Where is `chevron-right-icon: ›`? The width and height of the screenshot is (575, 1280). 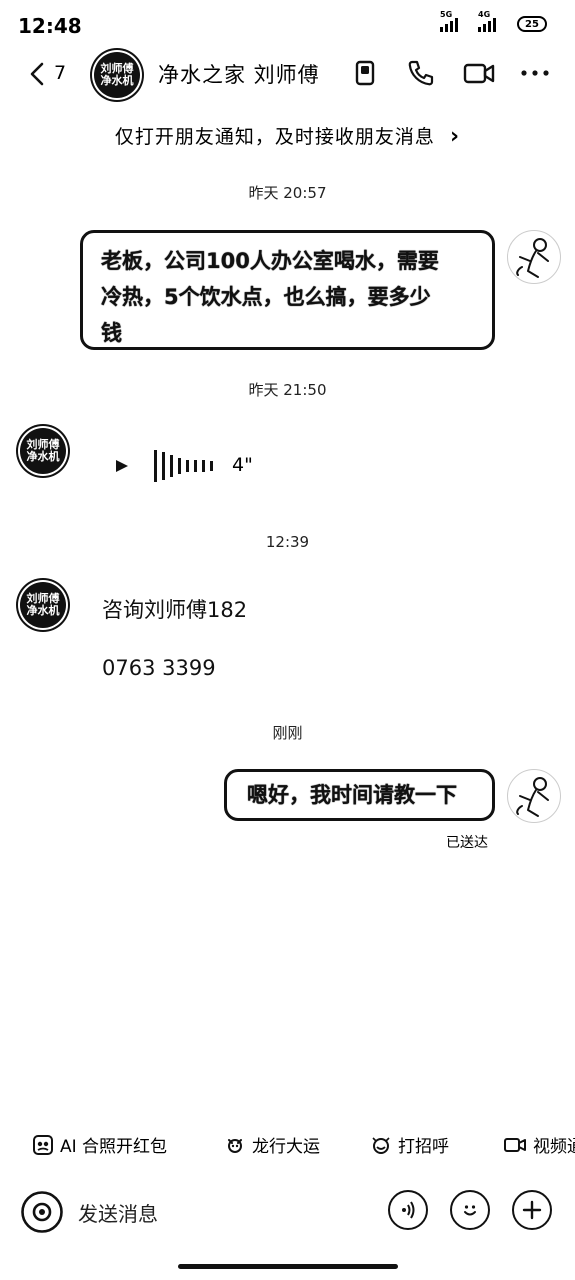
chevron-right-icon: › is located at coordinates (455, 136).